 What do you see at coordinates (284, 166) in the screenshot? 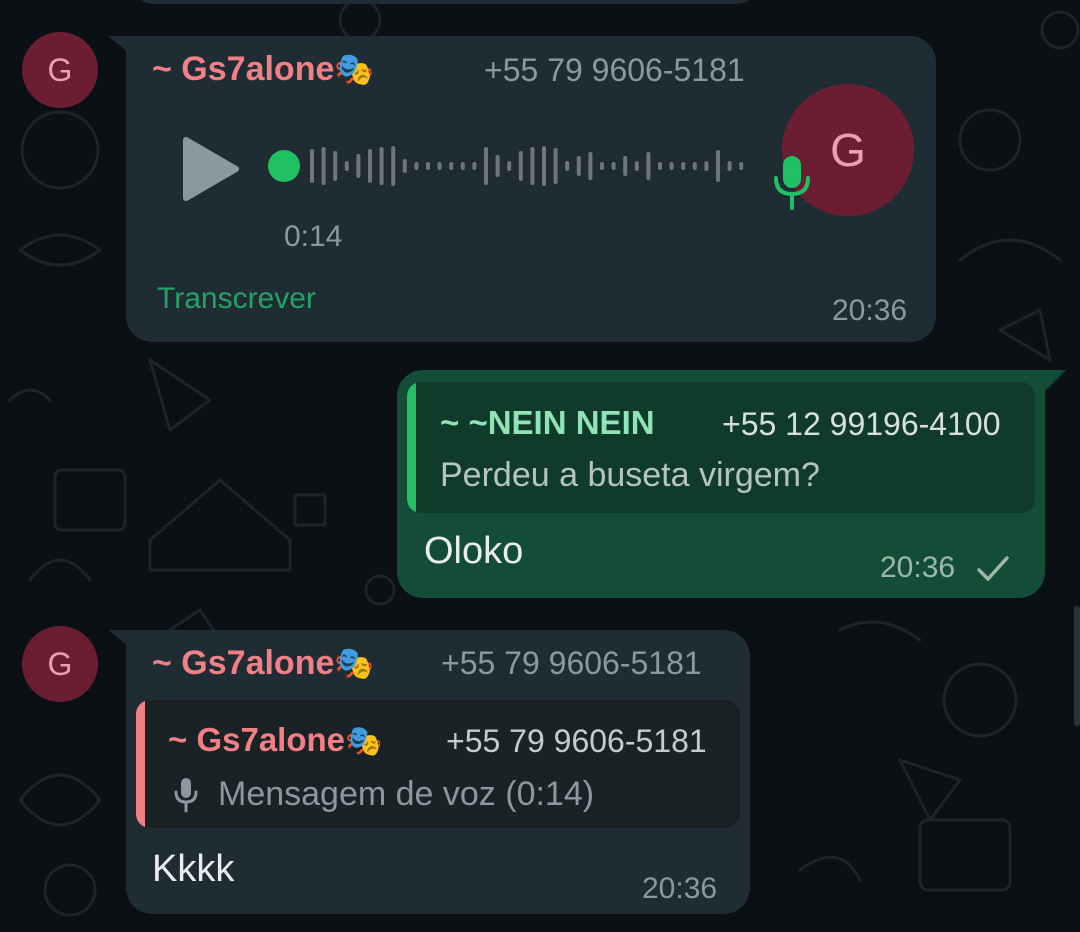
I see `playback-scrubber` at bounding box center [284, 166].